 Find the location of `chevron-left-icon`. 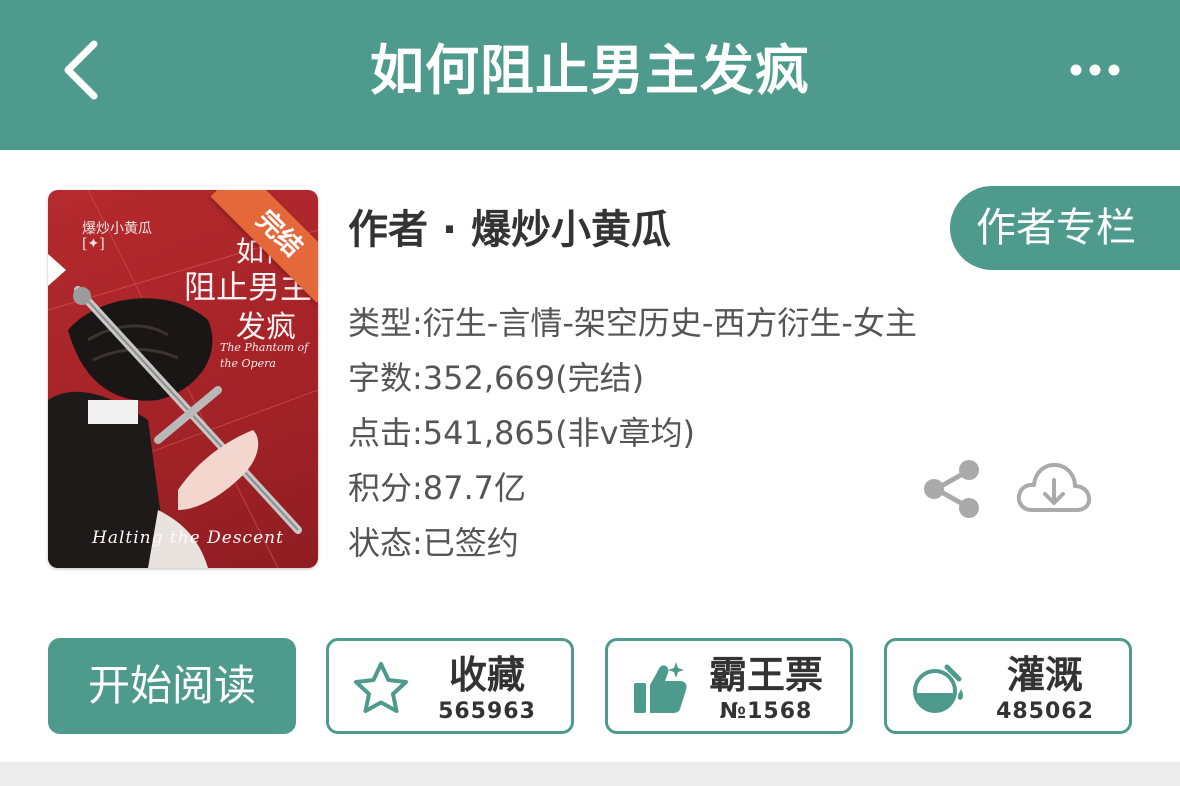

chevron-left-icon is located at coordinates (81, 70).